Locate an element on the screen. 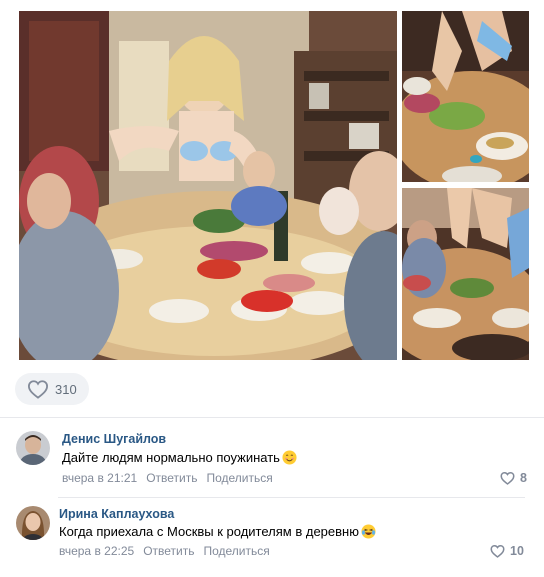 Image resolution: width=544 pixels, height=577 pixels. comment-meta: вчера в 22:25 Ответить Поделиться is located at coordinates (169, 551).